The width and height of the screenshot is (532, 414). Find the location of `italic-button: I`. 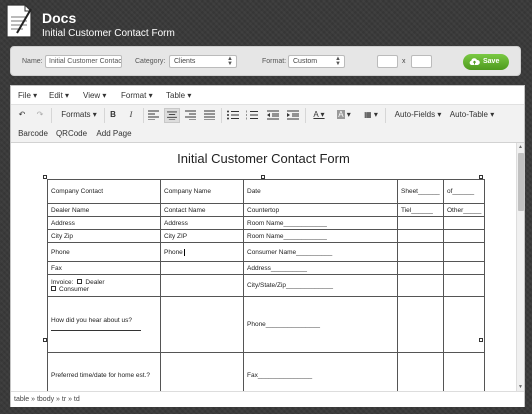

italic-button: I is located at coordinates (131, 115).